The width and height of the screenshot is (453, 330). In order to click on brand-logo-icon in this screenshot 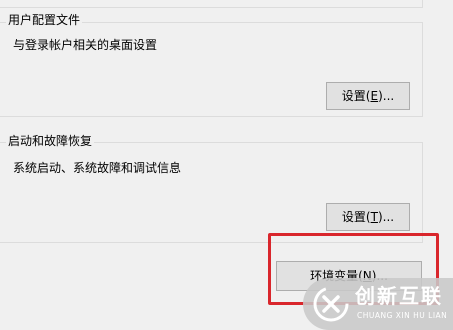, I will do `click(331, 304)`.